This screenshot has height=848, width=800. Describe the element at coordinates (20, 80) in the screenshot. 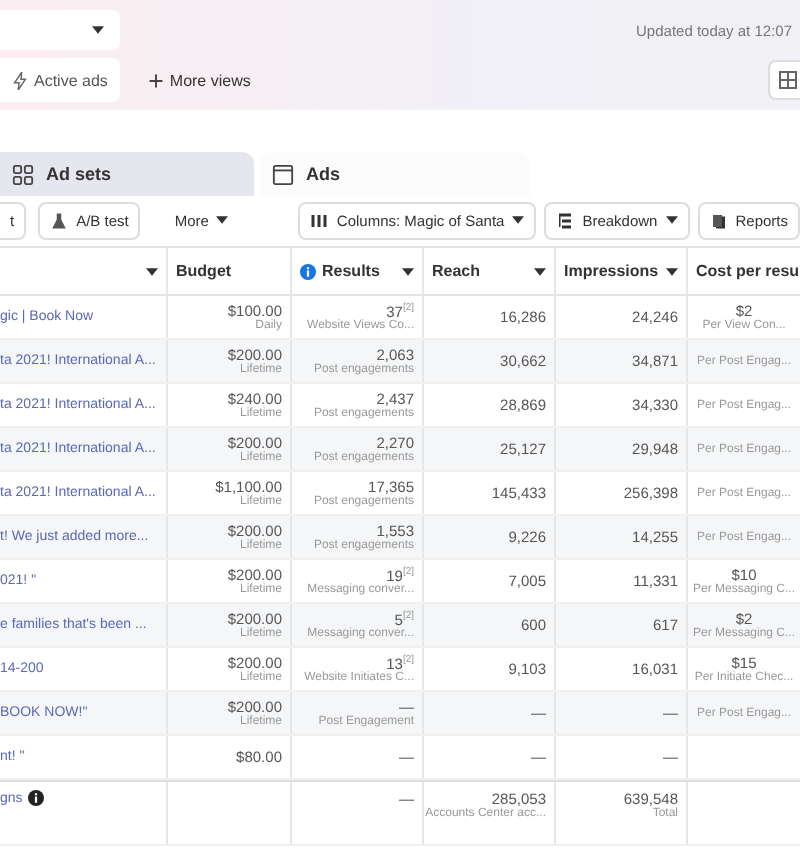

I see `bolt-icon` at that location.